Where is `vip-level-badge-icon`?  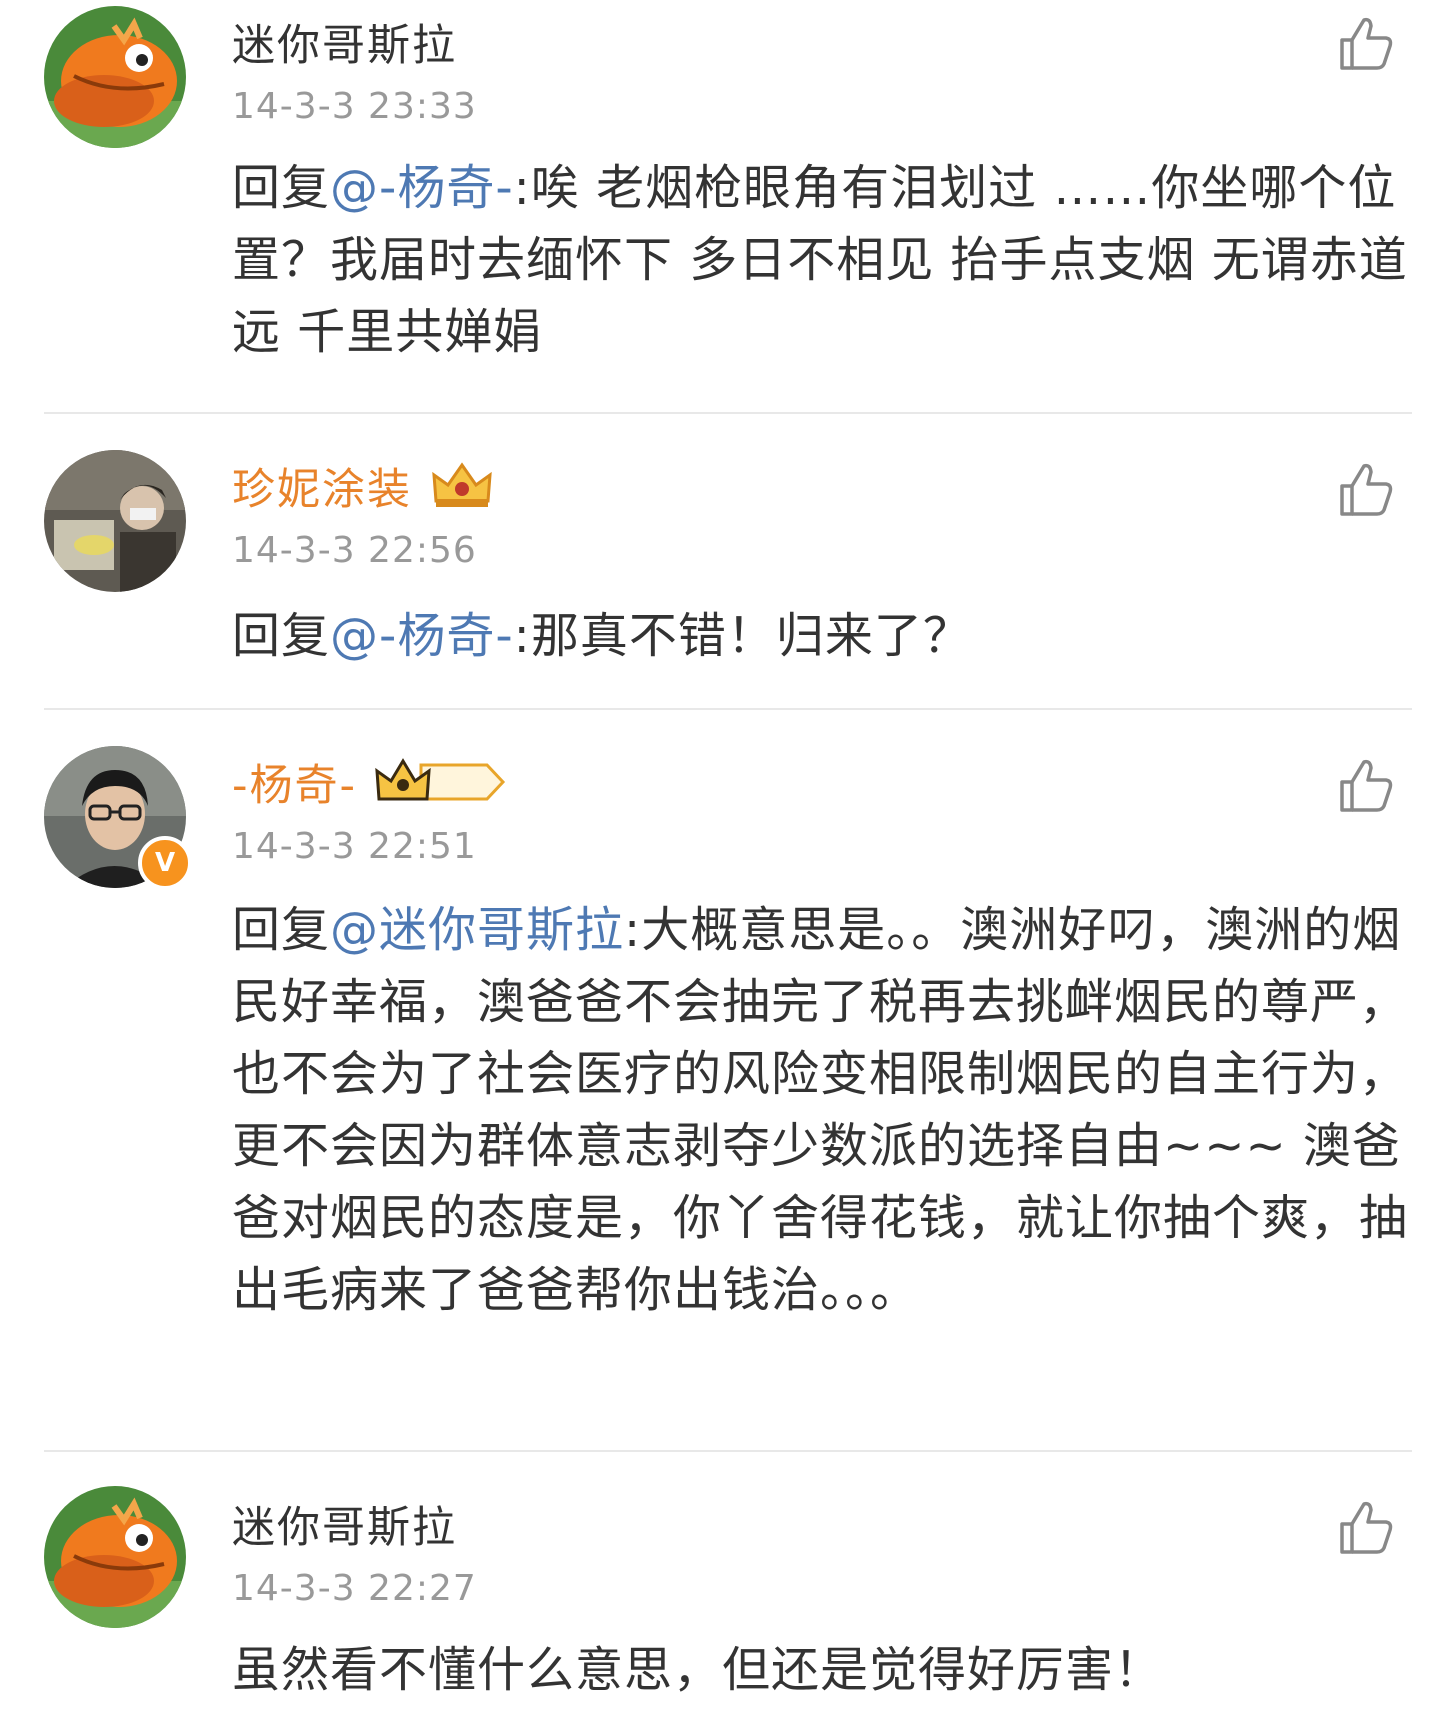 vip-level-badge-icon is located at coordinates (443, 782).